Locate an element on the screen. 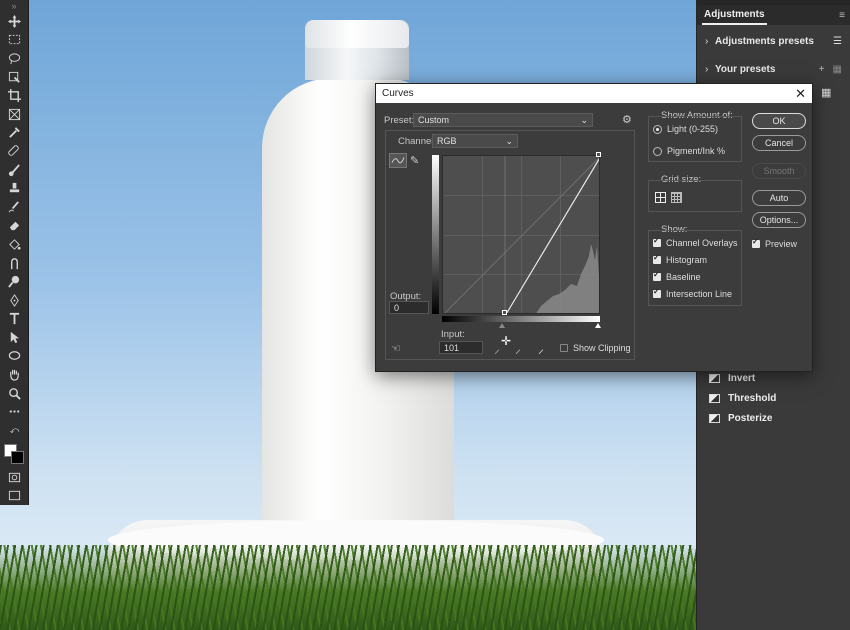  dialog-titlebar: Curves ✕ is located at coordinates (594, 93).